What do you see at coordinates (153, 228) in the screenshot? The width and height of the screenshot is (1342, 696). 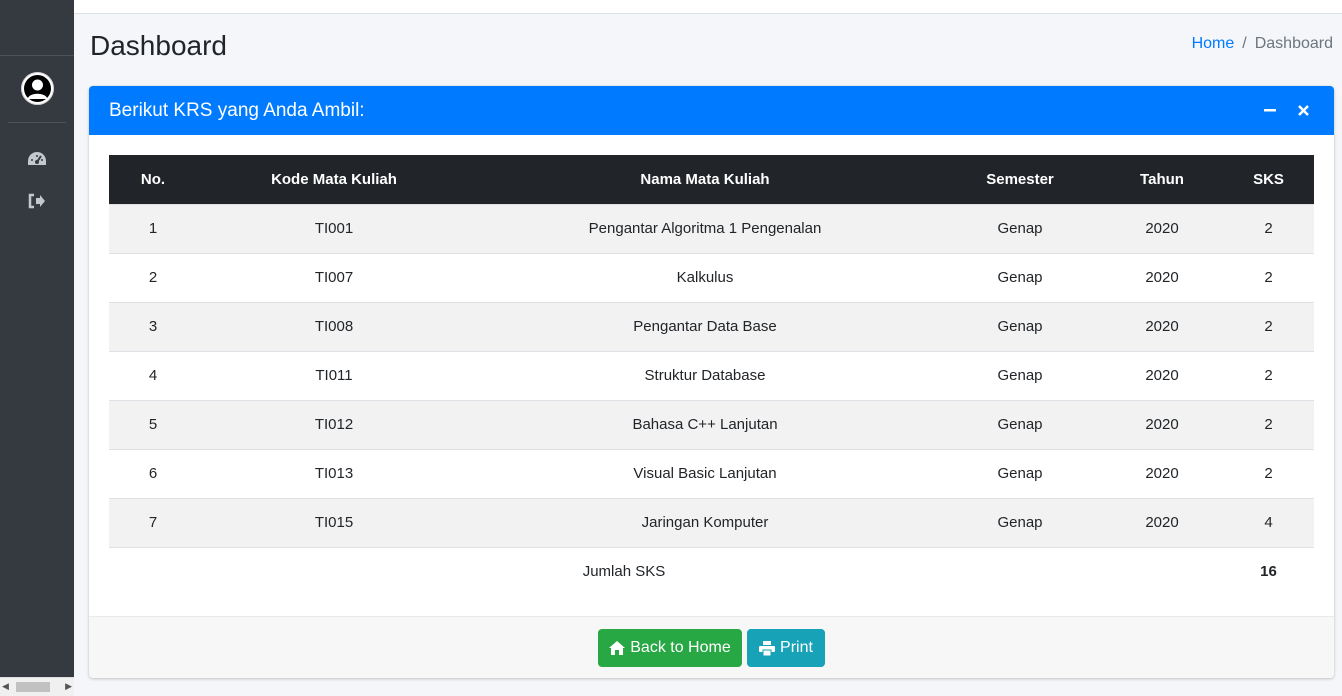 I see `cell-no: 1` at bounding box center [153, 228].